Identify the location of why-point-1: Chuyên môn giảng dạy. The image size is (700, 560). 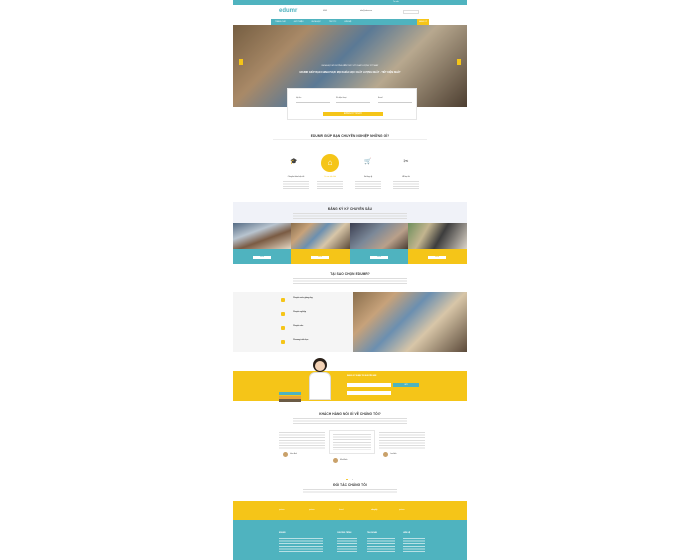
(303, 298).